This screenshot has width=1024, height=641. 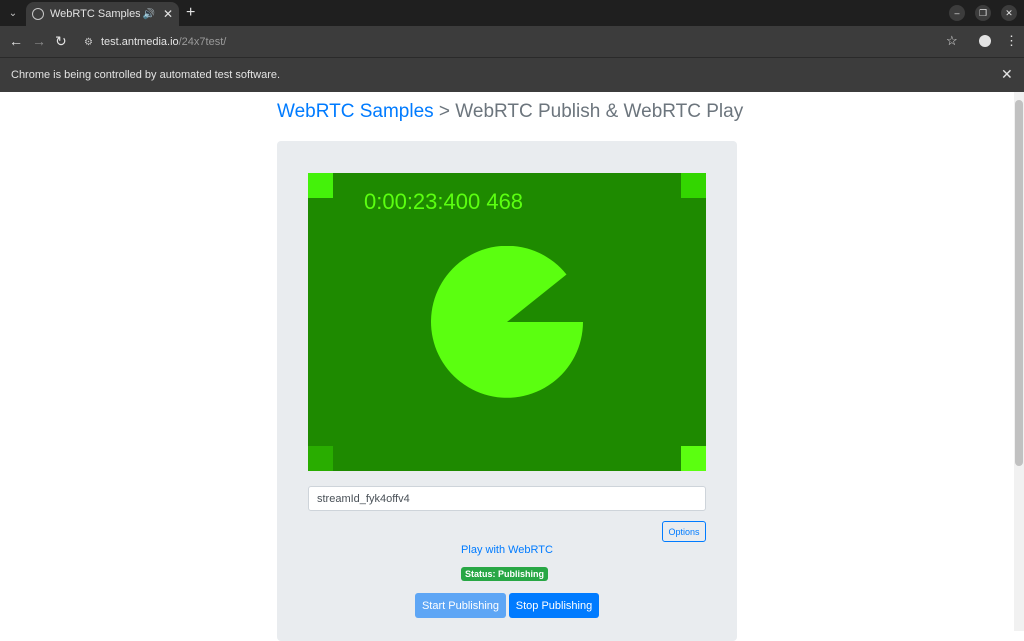 What do you see at coordinates (507, 498) in the screenshot?
I see `stream-id-input` at bounding box center [507, 498].